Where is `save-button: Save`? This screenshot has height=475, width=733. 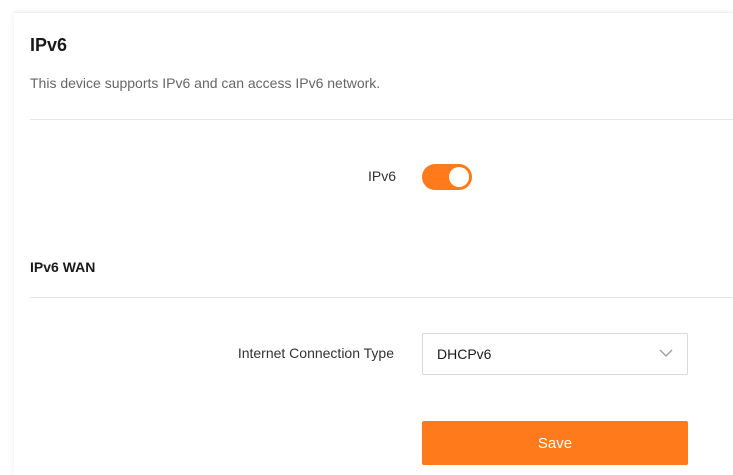
save-button: Save is located at coordinates (555, 443).